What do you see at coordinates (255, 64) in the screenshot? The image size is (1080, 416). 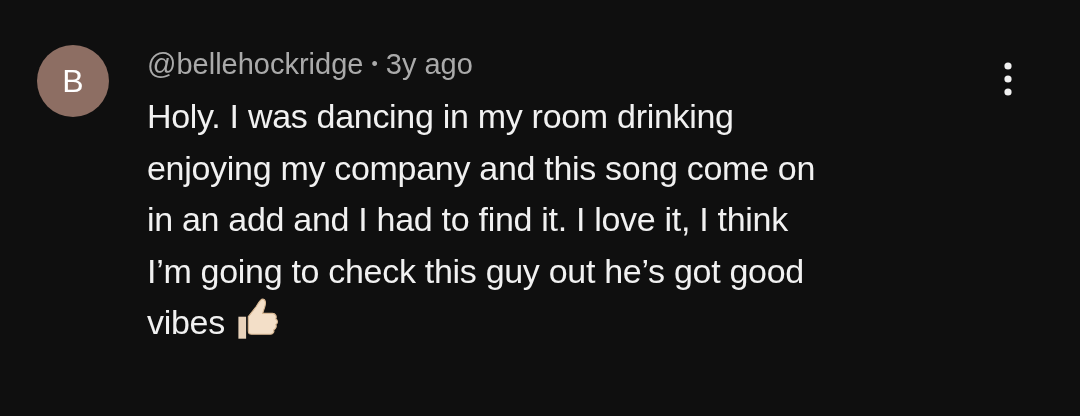 I see `author-name: @bellehockridge` at bounding box center [255, 64].